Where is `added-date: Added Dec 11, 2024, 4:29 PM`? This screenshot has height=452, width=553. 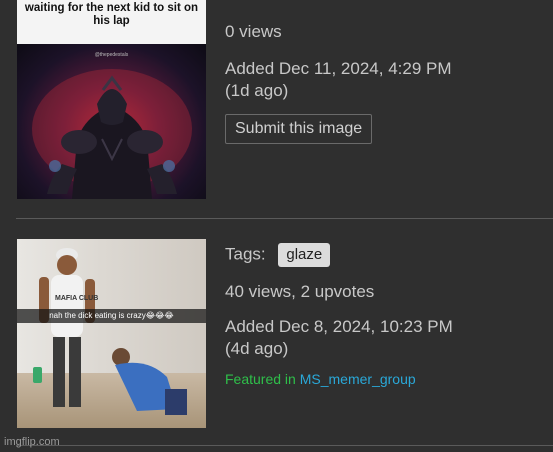 added-date: Added Dec 11, 2024, 4:29 PM is located at coordinates (338, 68).